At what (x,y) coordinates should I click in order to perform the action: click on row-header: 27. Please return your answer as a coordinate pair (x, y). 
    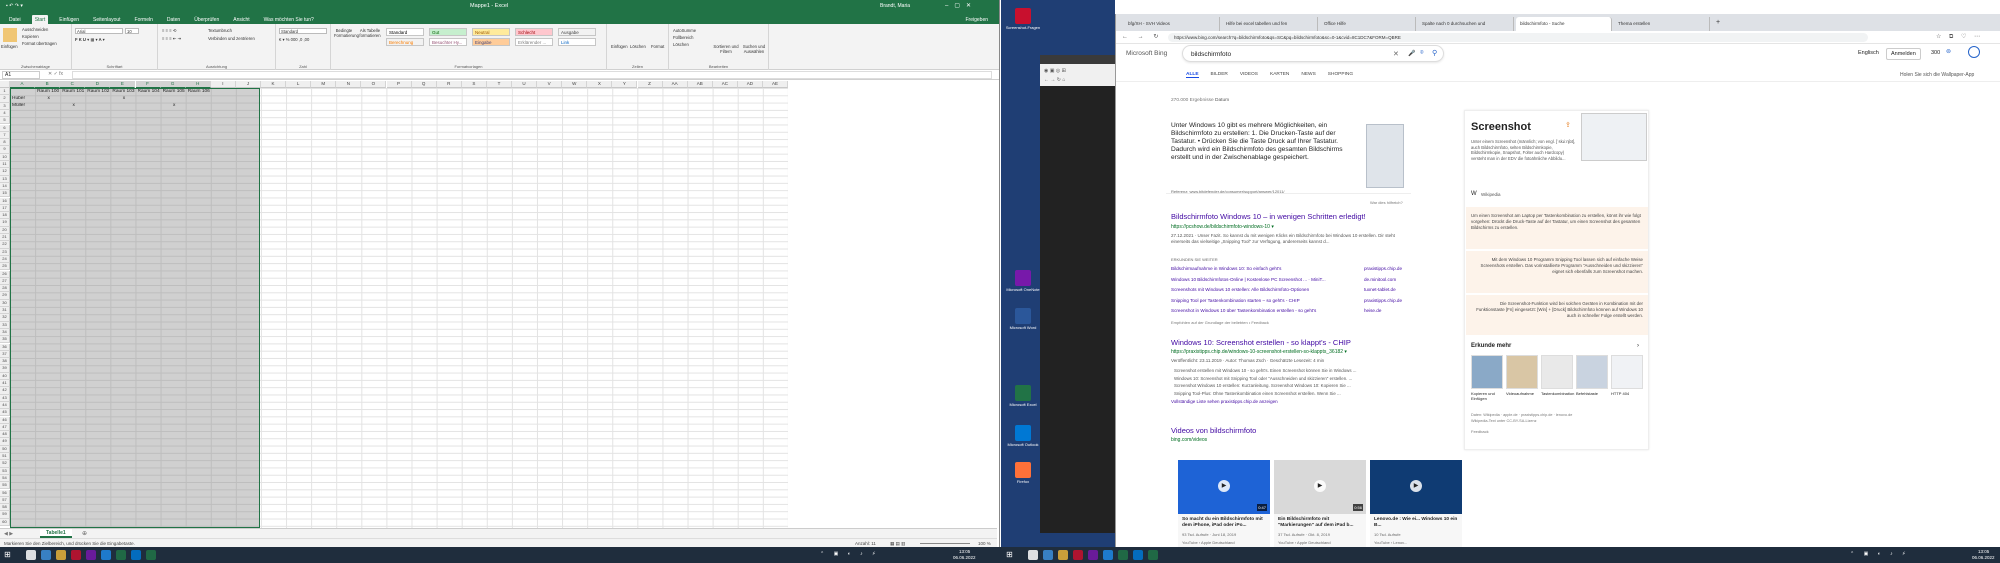
    Looking at the image, I should click on (5, 281).